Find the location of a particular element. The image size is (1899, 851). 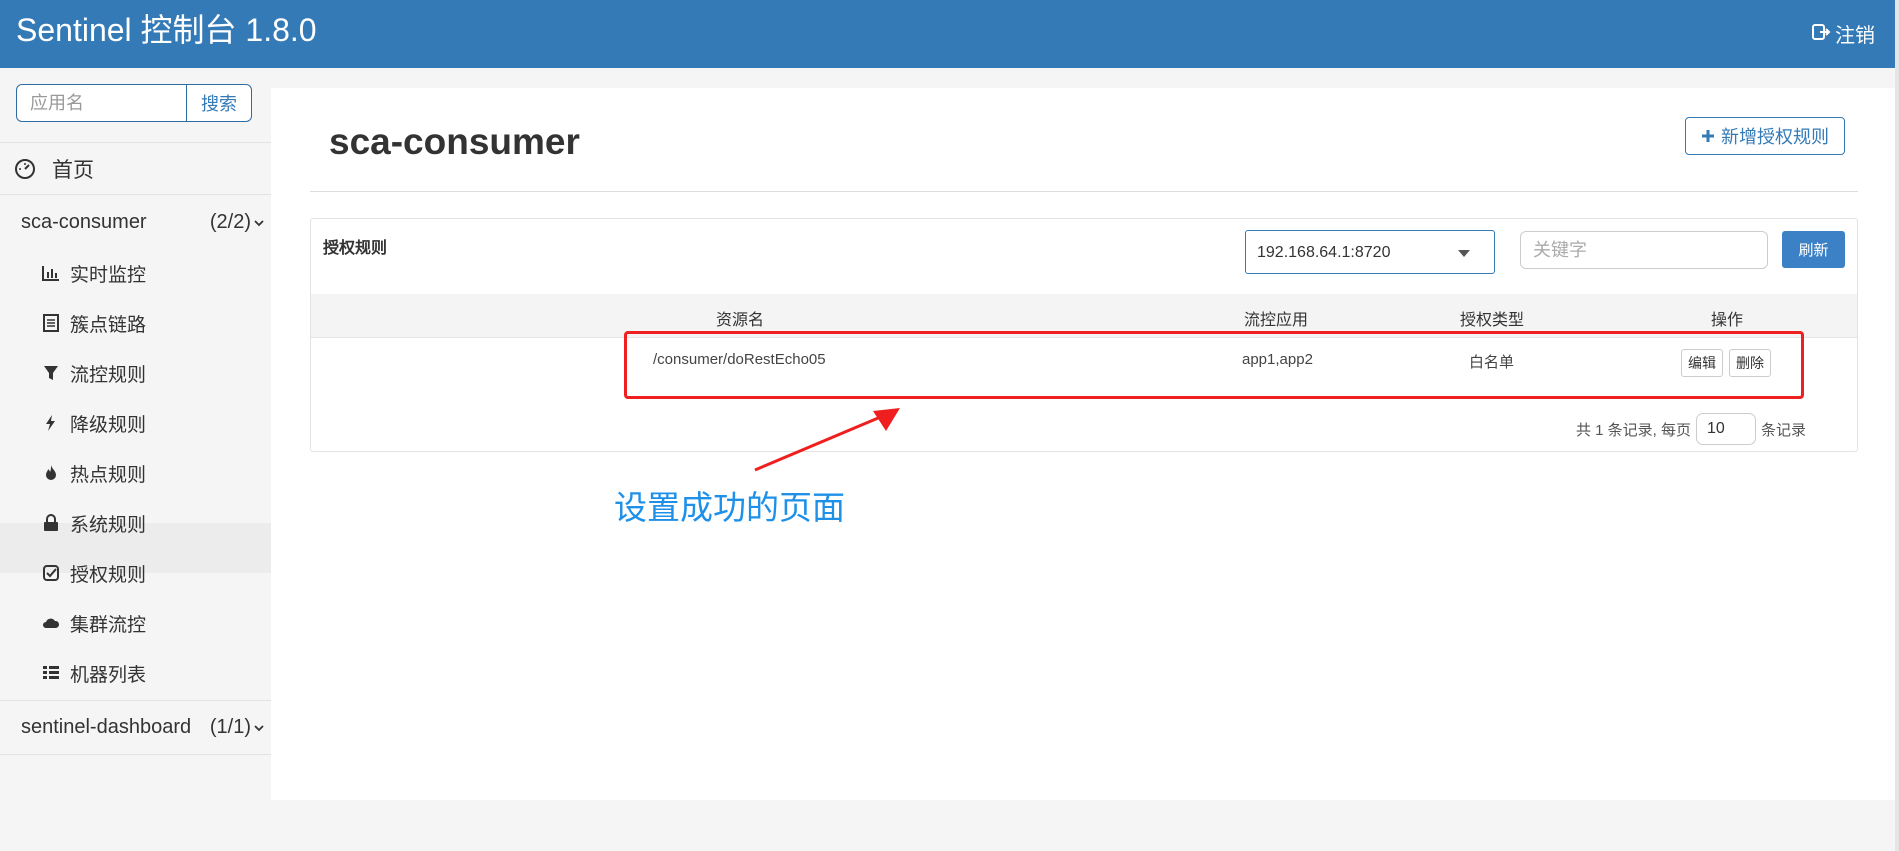

cloud-icon is located at coordinates (51, 623).